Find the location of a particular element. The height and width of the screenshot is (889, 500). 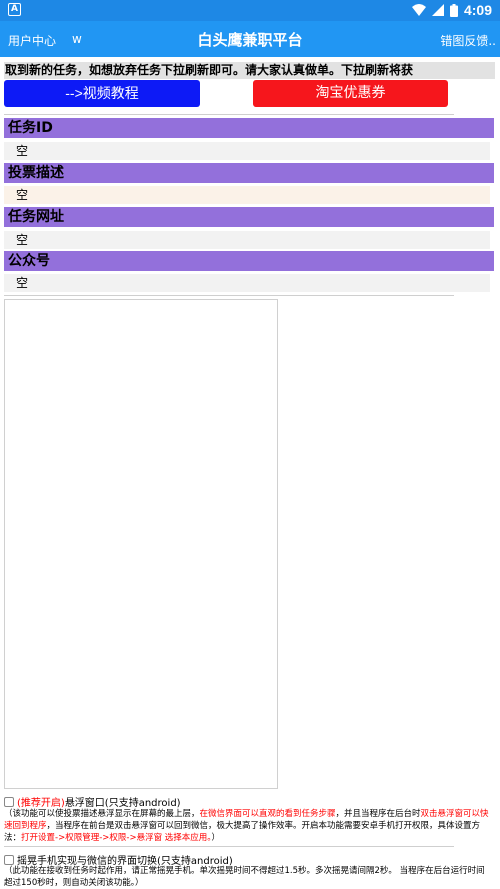

notice-banner: 取到新的任务，如想放弃任务下拉刷新即可。请大家认真做单。下拉刷新将获 is located at coordinates (249, 70).